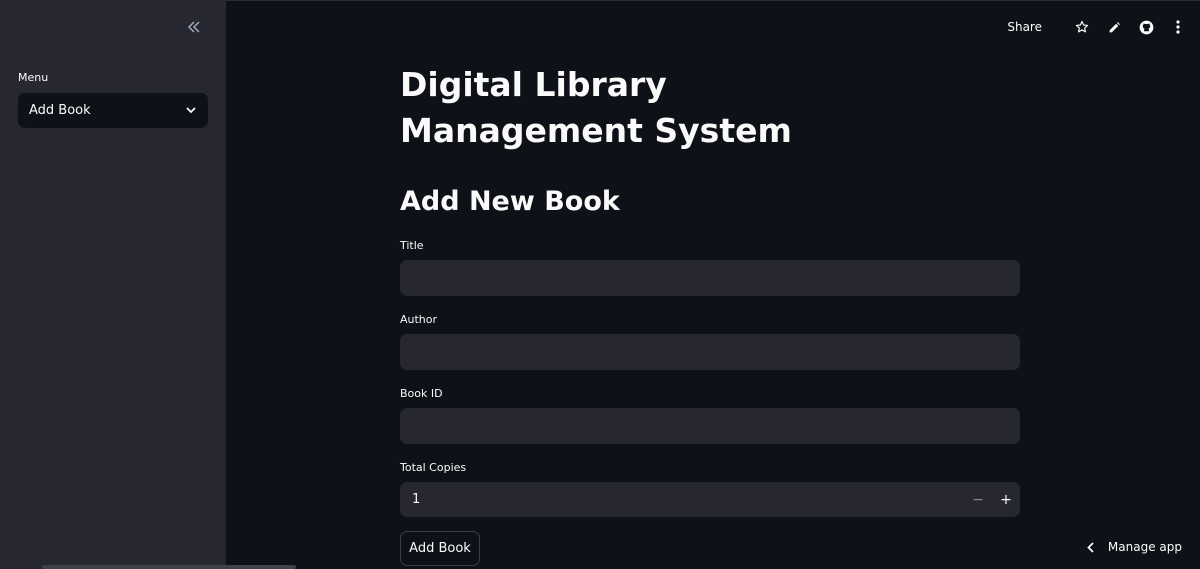 Image resolution: width=1200 pixels, height=569 pixels. I want to click on page-title: Digital Library Management System, so click(596, 107).